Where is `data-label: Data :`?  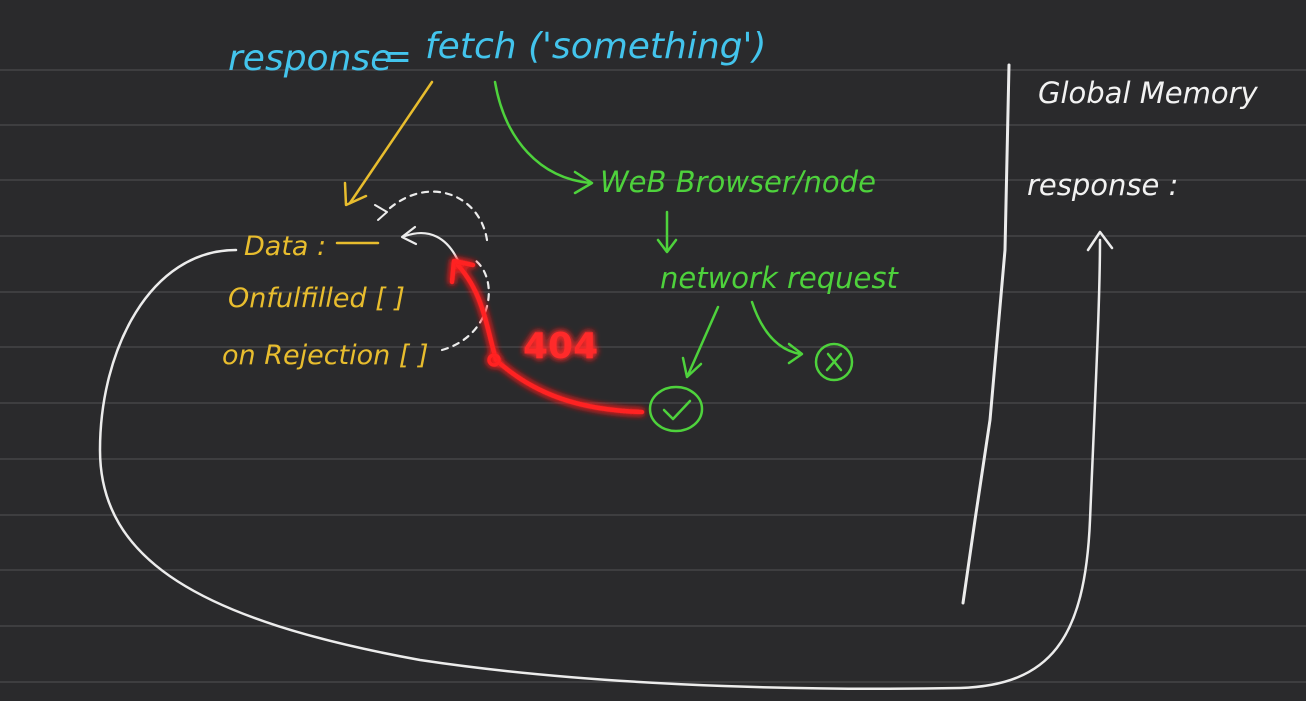 data-label: Data : is located at coordinates (285, 246).